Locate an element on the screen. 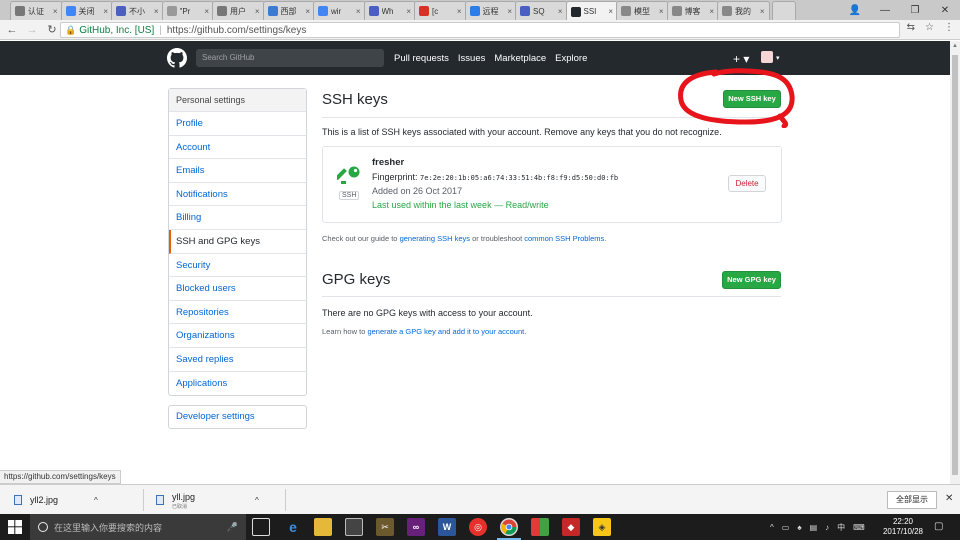  microphone-icon: 🎤 is located at coordinates (232, 527).